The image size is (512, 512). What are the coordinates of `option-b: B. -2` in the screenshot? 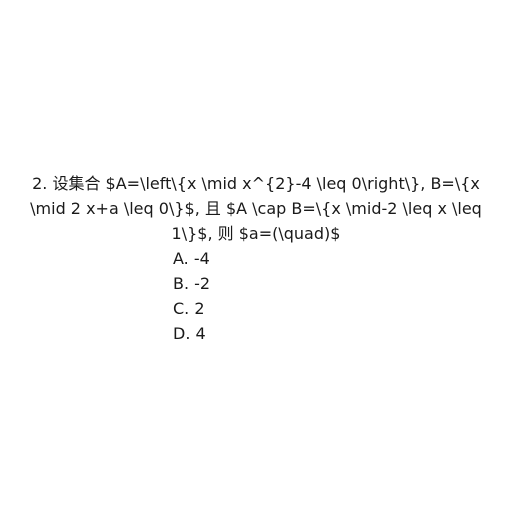 It's located at (192, 283).